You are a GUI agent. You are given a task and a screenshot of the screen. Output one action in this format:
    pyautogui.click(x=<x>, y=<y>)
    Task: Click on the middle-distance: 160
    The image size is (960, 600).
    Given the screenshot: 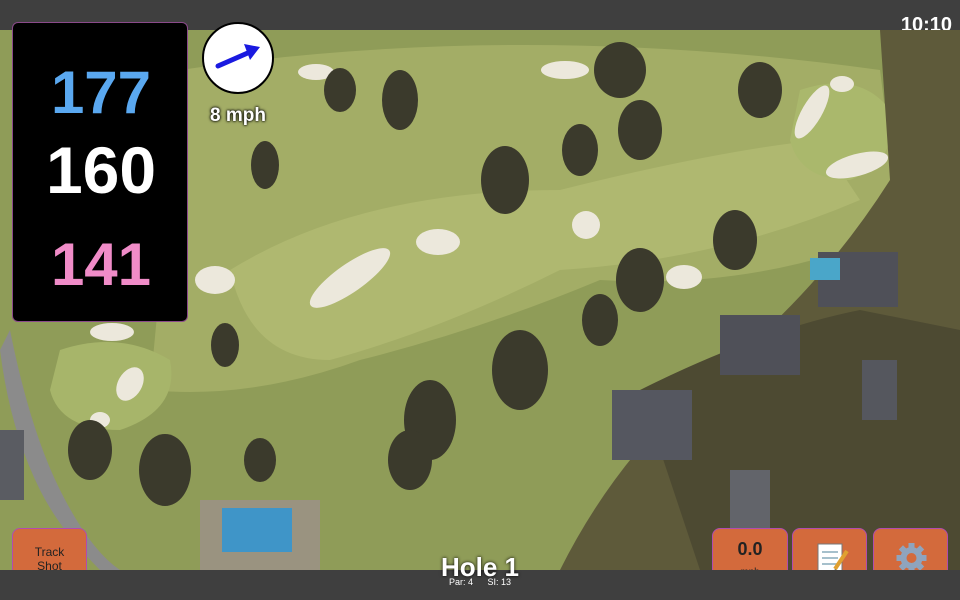 What is the action you would take?
    pyautogui.click(x=101, y=170)
    